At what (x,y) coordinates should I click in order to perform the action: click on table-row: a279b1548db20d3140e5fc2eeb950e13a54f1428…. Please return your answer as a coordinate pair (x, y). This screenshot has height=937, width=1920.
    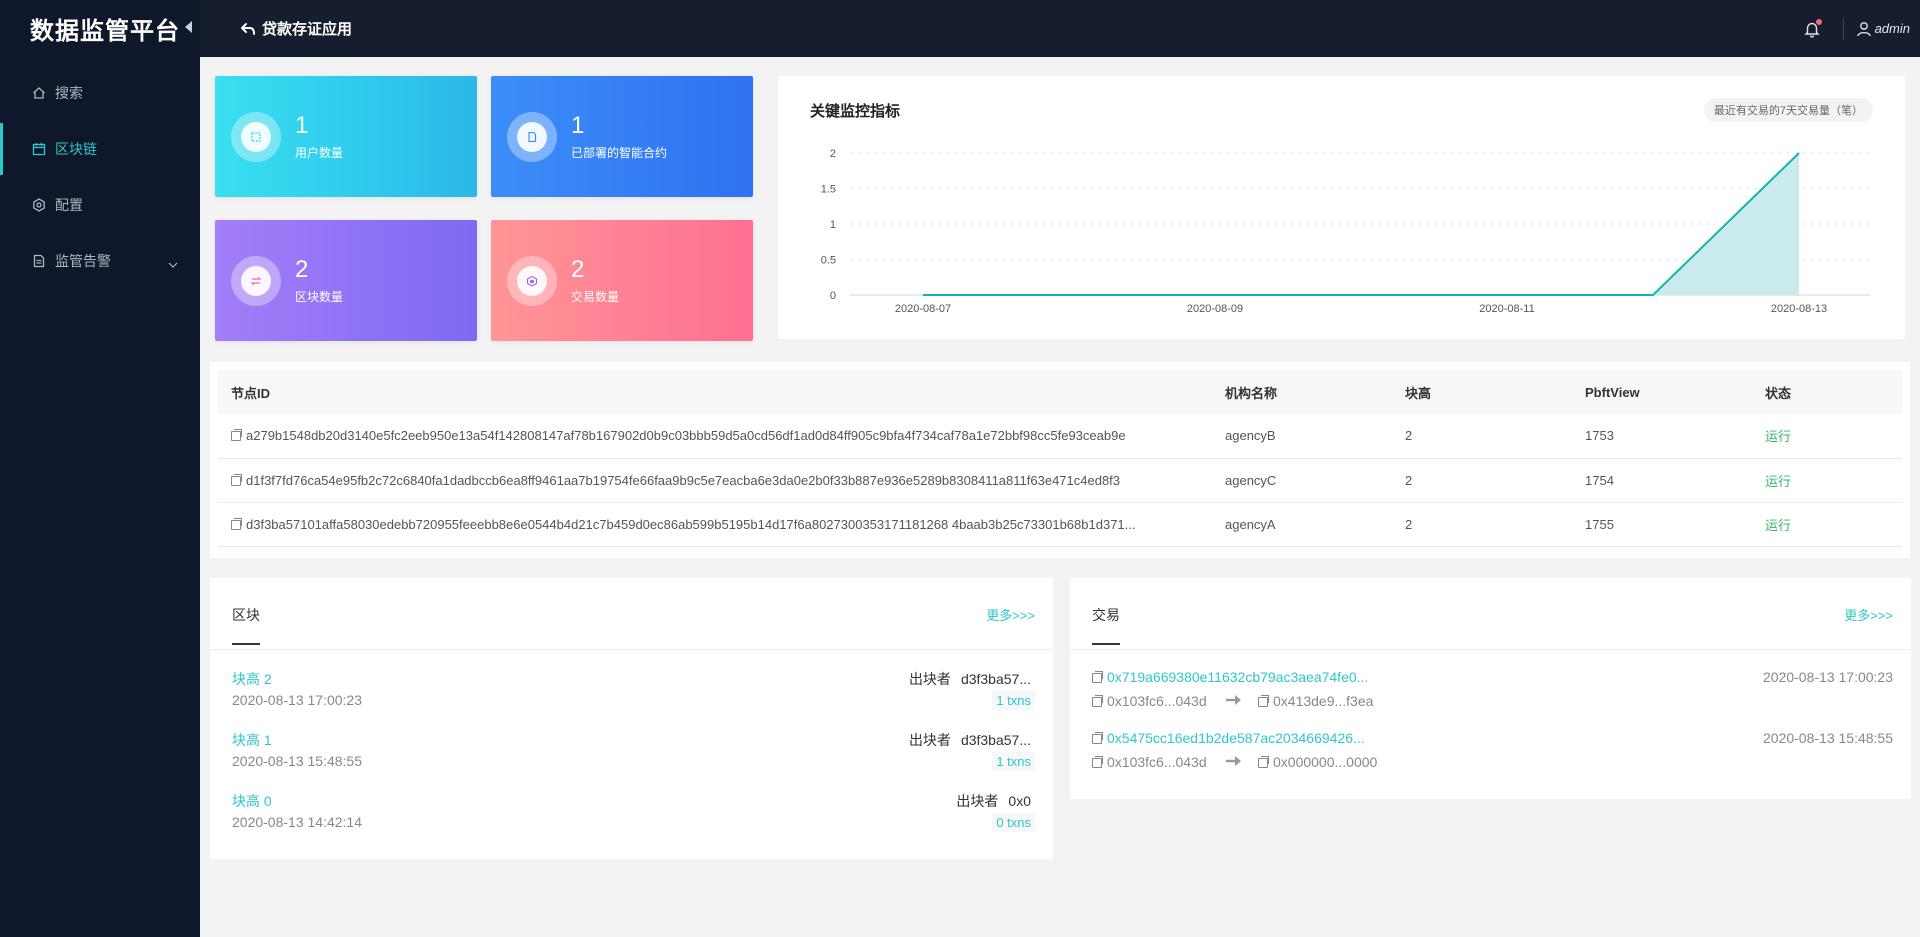
    Looking at the image, I should click on (1060, 436).